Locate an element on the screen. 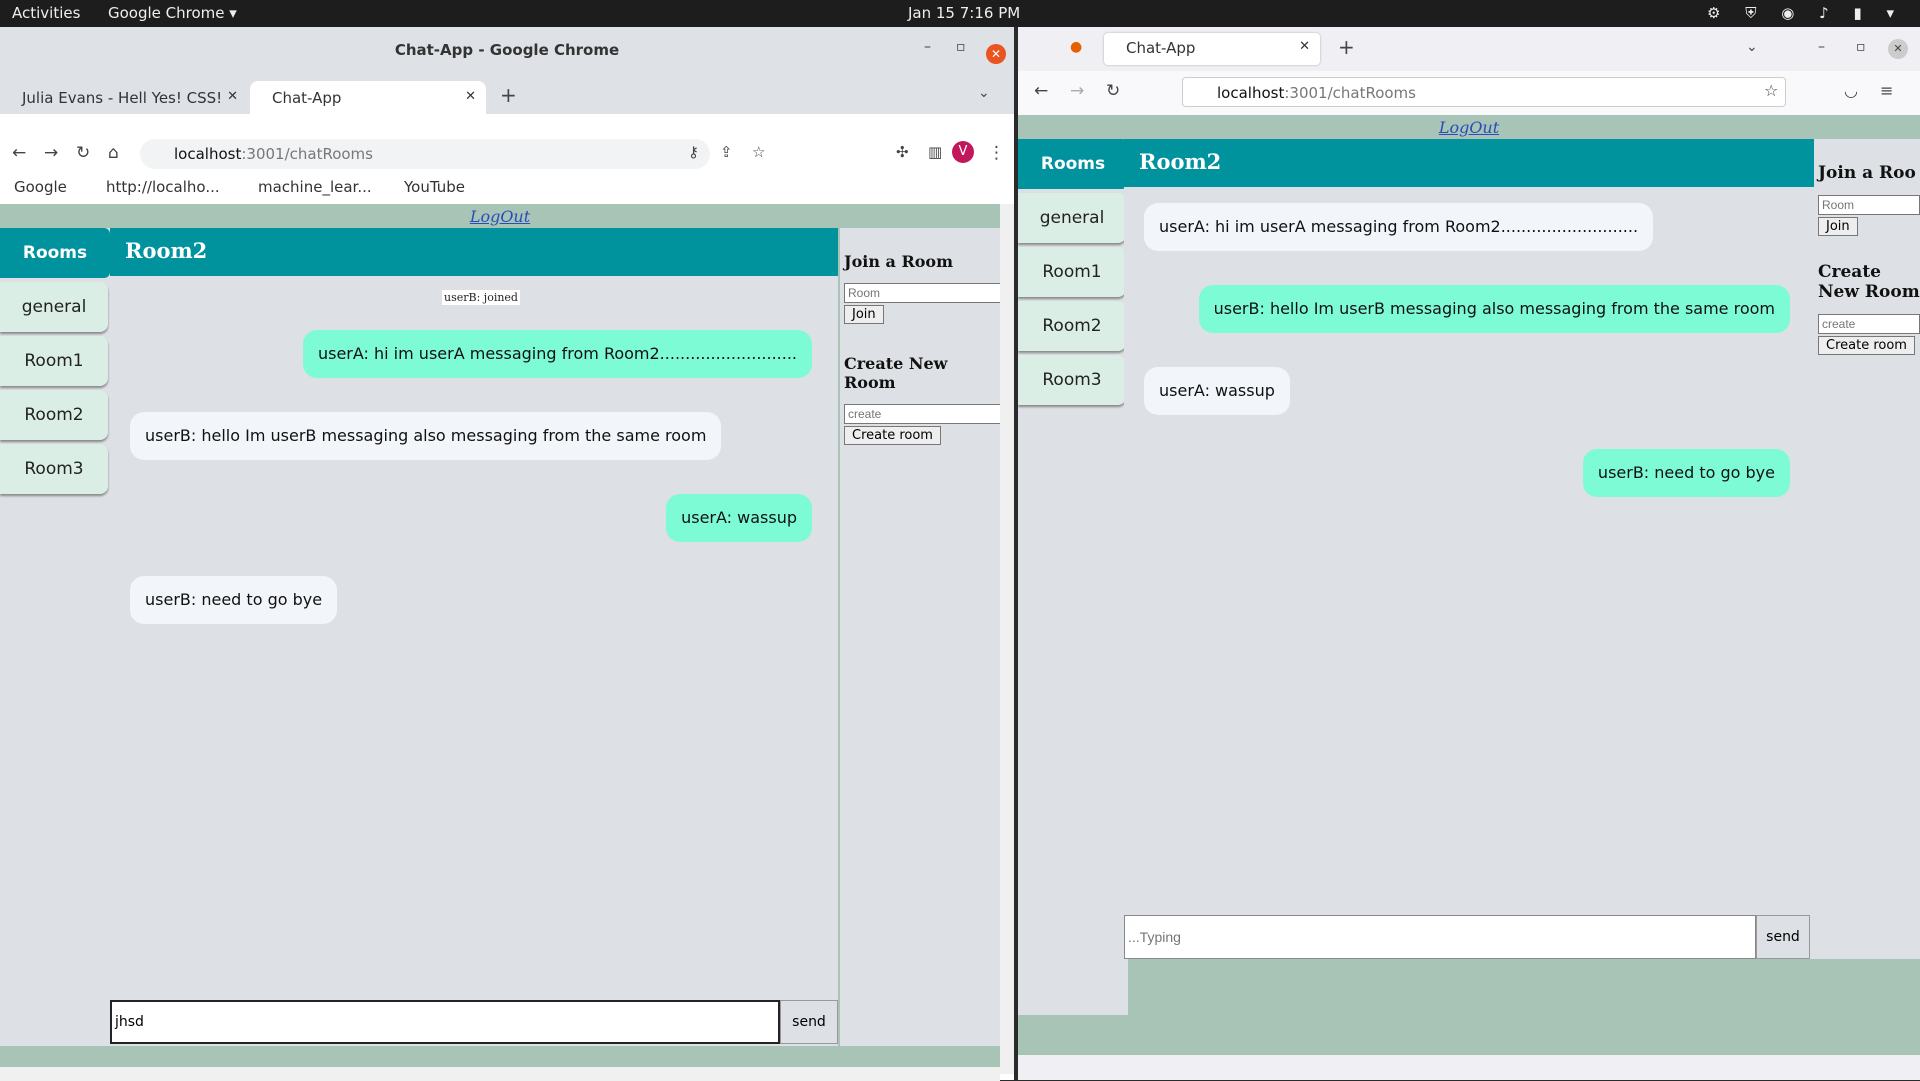 The width and height of the screenshot is (1920, 1081). bookmark-google: Google is located at coordinates (40, 187).